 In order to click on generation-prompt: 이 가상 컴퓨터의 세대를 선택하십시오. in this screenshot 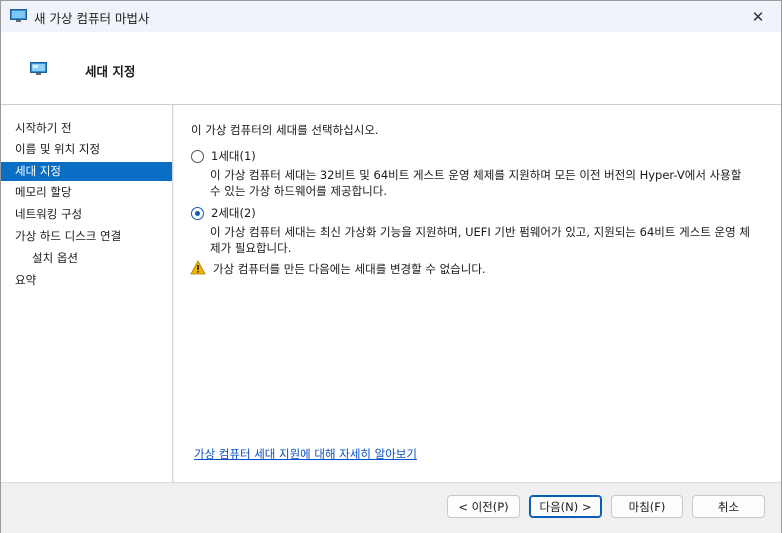, I will do `click(285, 130)`.